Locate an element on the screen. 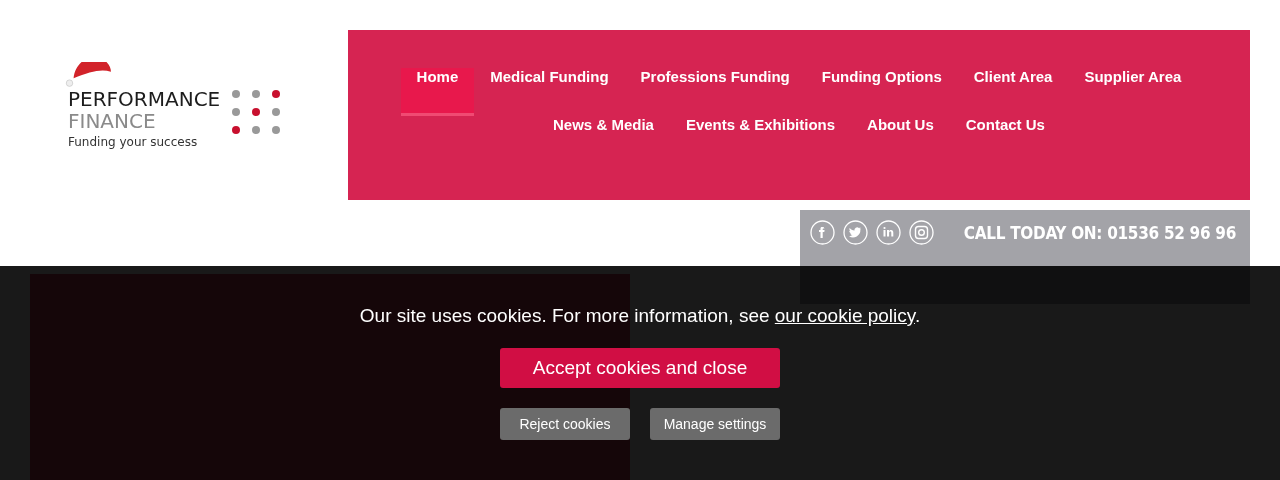  phone-number: CALL TODAY ON: 01536 52 96 96 is located at coordinates (1099, 232).